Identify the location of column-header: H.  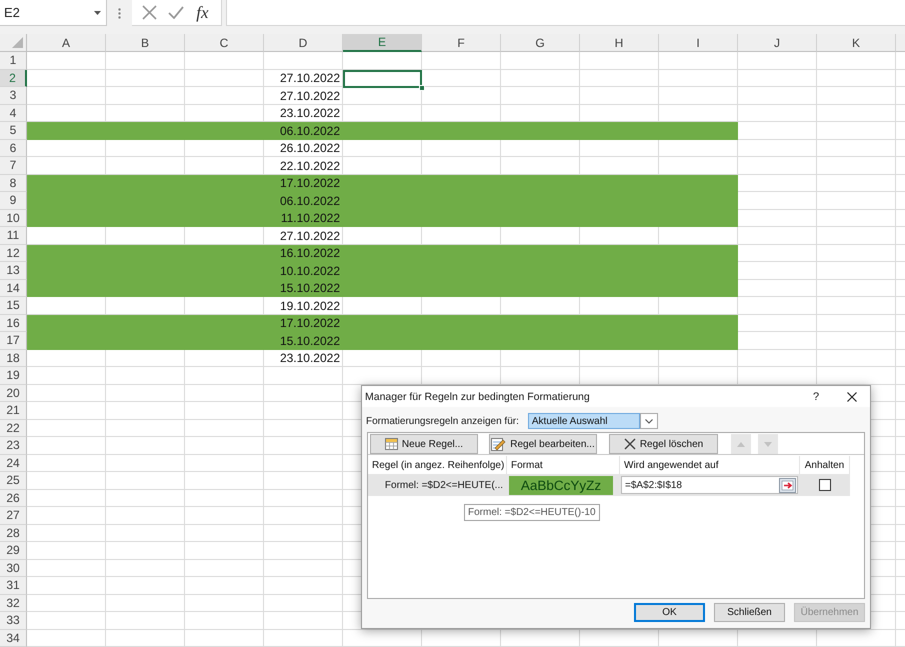
(619, 43).